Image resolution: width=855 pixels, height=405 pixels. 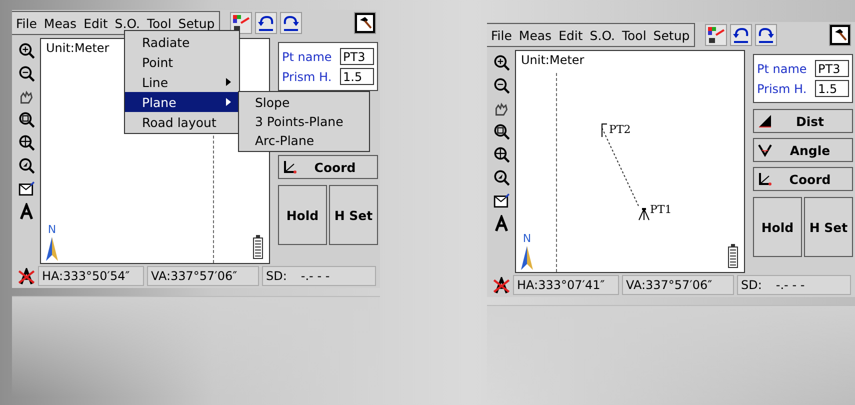 I want to click on menu-option: Line, so click(x=182, y=82).